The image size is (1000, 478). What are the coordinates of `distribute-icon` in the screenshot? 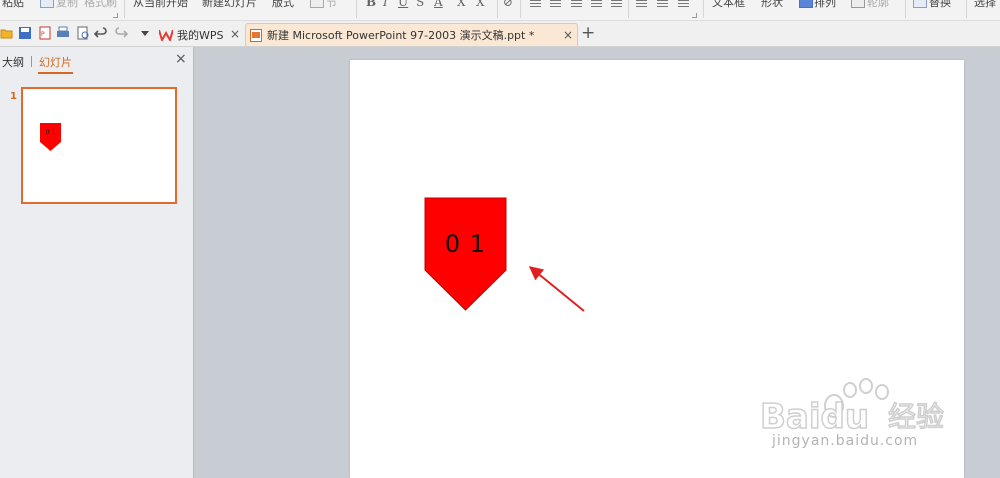 It's located at (616, 4).